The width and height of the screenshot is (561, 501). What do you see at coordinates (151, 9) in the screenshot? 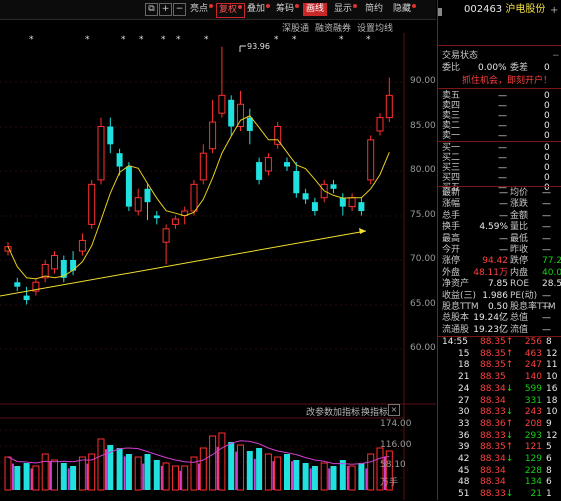
I see `window-restore-icon: ⧉` at bounding box center [151, 9].